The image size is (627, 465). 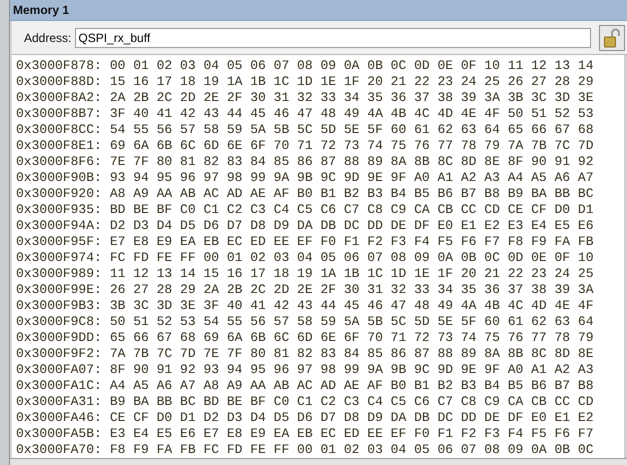 What do you see at coordinates (59, 322) in the screenshot?
I see `memory-address: 0x3000F9C8:` at bounding box center [59, 322].